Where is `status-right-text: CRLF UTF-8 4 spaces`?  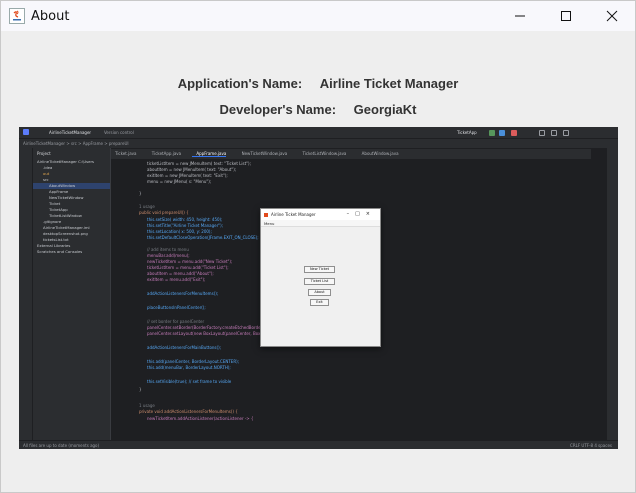 status-right-text: CRLF UTF-8 4 spaces is located at coordinates (591, 445).